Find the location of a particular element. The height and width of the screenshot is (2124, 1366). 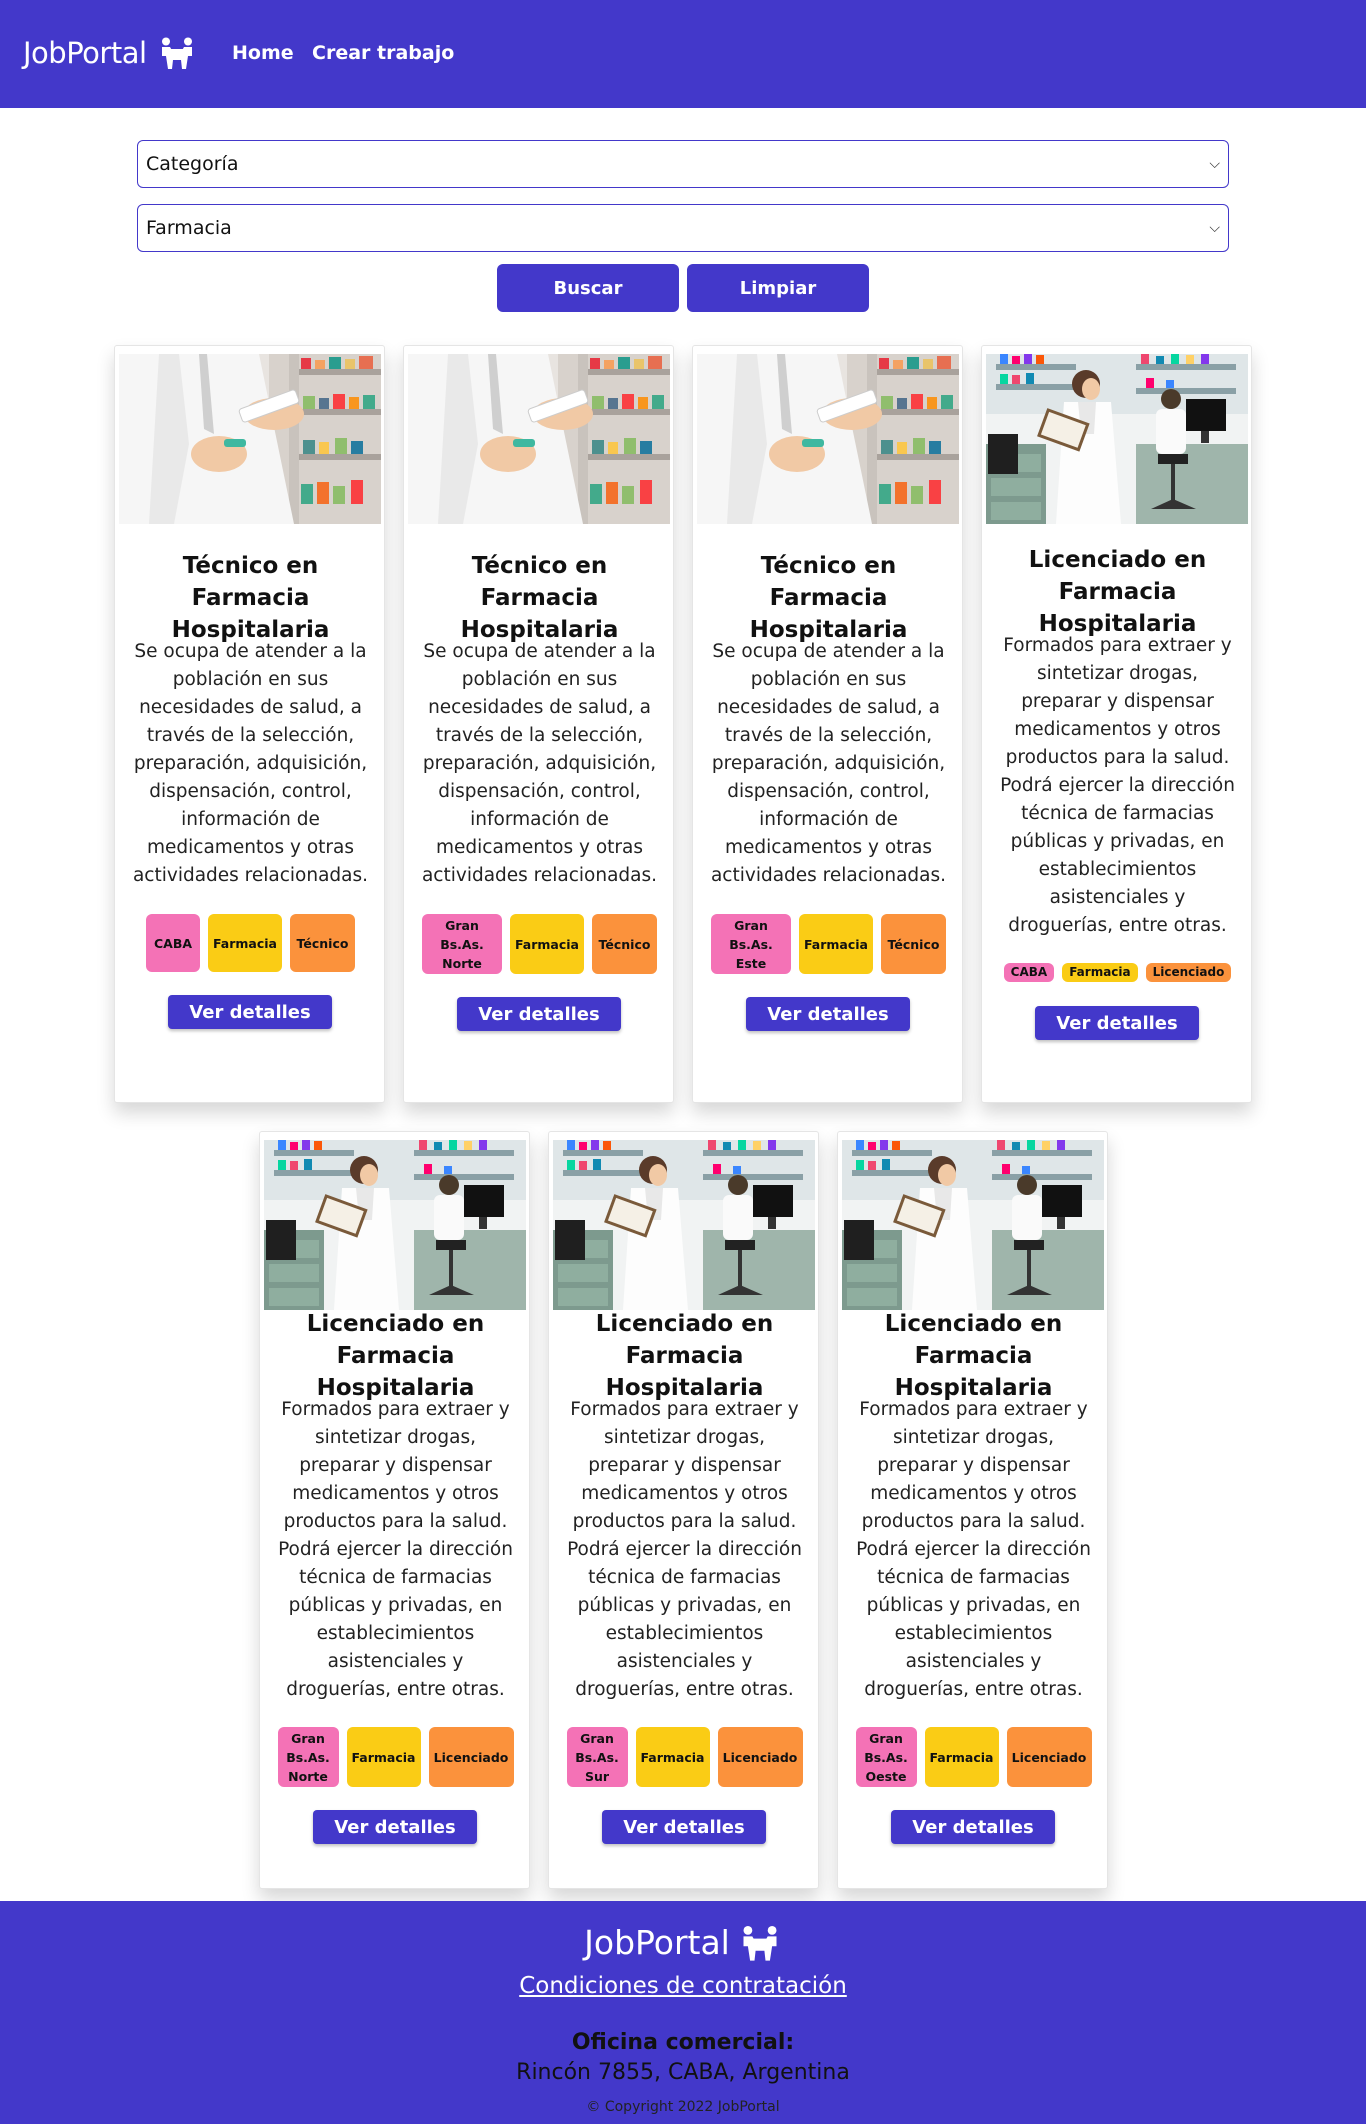

tag-location: Gran Bs.As. Oeste is located at coordinates (886, 1757).